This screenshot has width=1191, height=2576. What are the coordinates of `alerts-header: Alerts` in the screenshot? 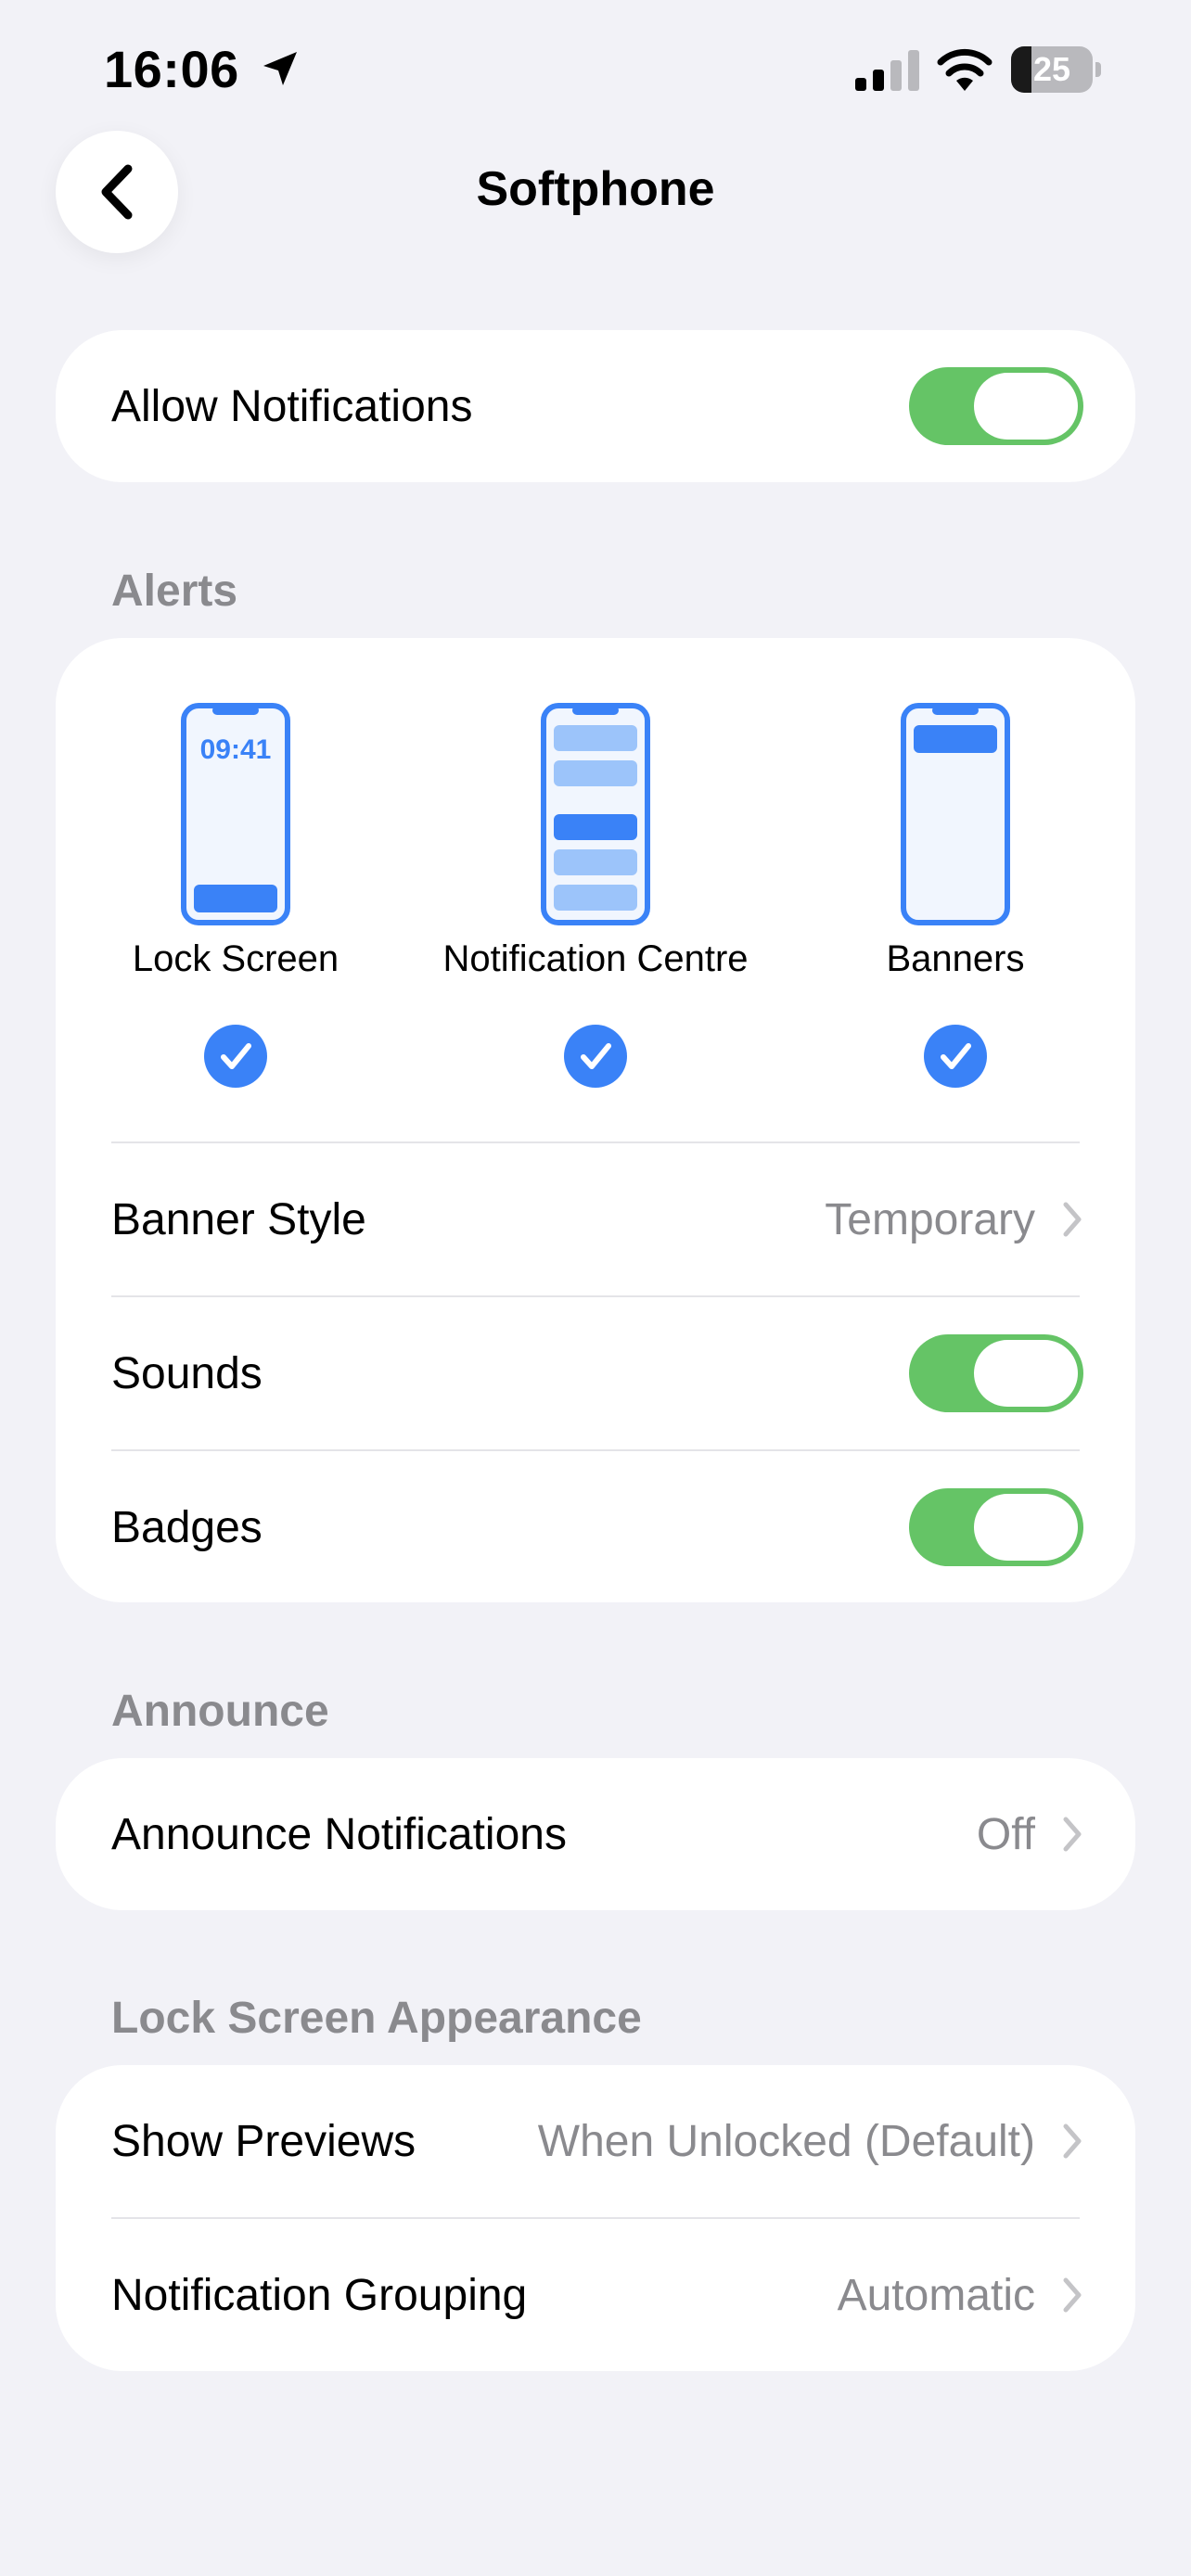 It's located at (174, 591).